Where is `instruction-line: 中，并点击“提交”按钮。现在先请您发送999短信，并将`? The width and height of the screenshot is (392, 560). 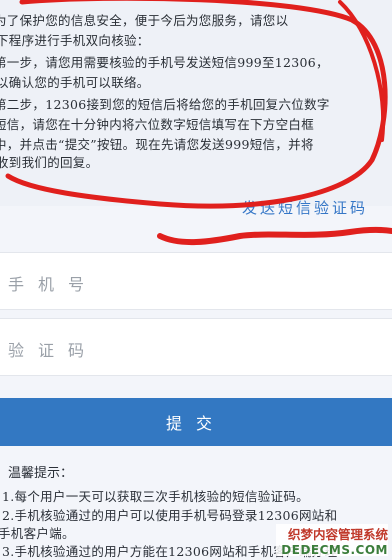
instruction-line: 中，并点击“提交”按钮。现在先请您发送999短信，并将 is located at coordinates (157, 144).